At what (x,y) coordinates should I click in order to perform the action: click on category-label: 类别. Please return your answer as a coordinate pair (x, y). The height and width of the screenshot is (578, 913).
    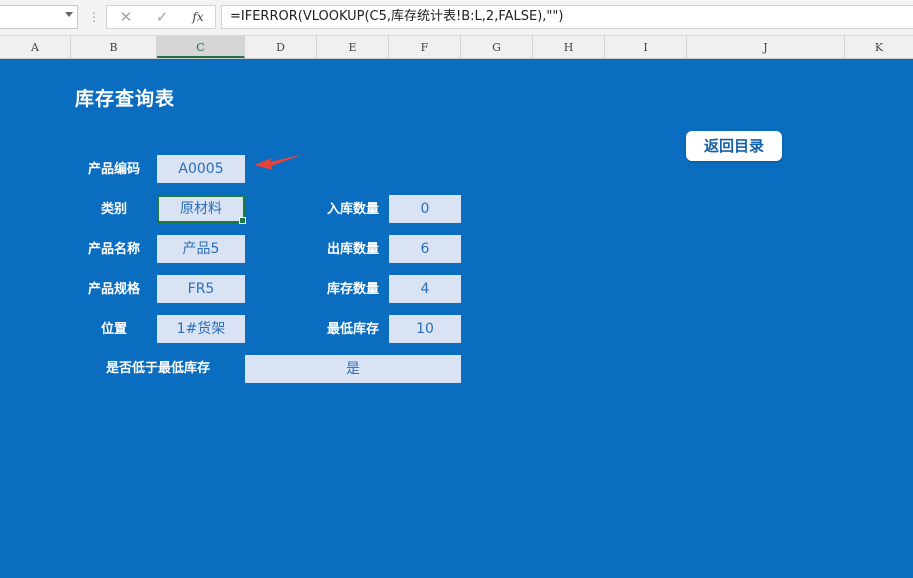
    Looking at the image, I should click on (113, 209).